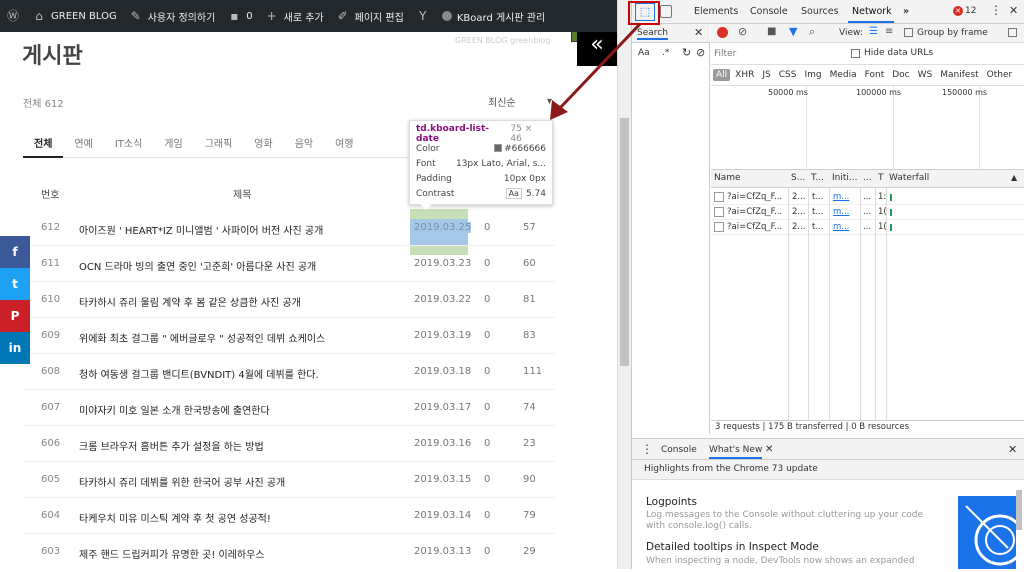  I want to click on scrollbar-thumb, so click(624, 242).